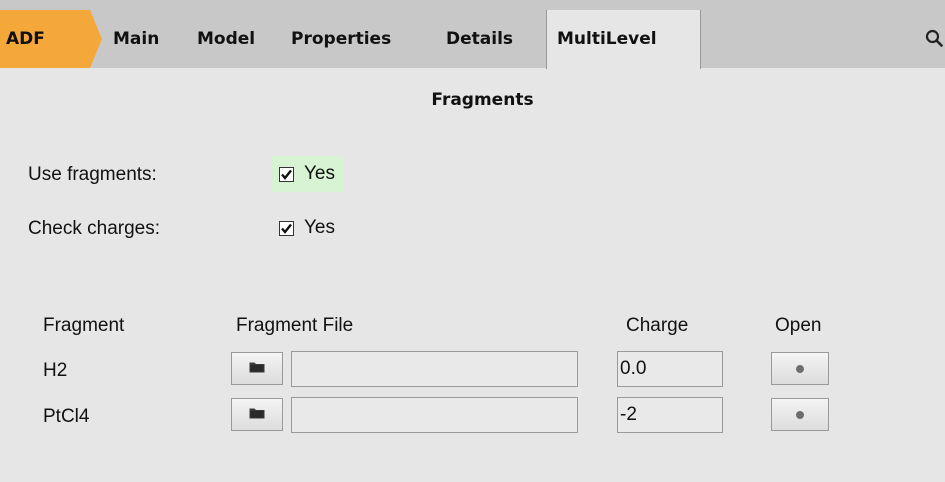 This screenshot has width=945, height=482. Describe the element at coordinates (94, 228) in the screenshot. I see `check-charges-label: Check charges:` at that location.